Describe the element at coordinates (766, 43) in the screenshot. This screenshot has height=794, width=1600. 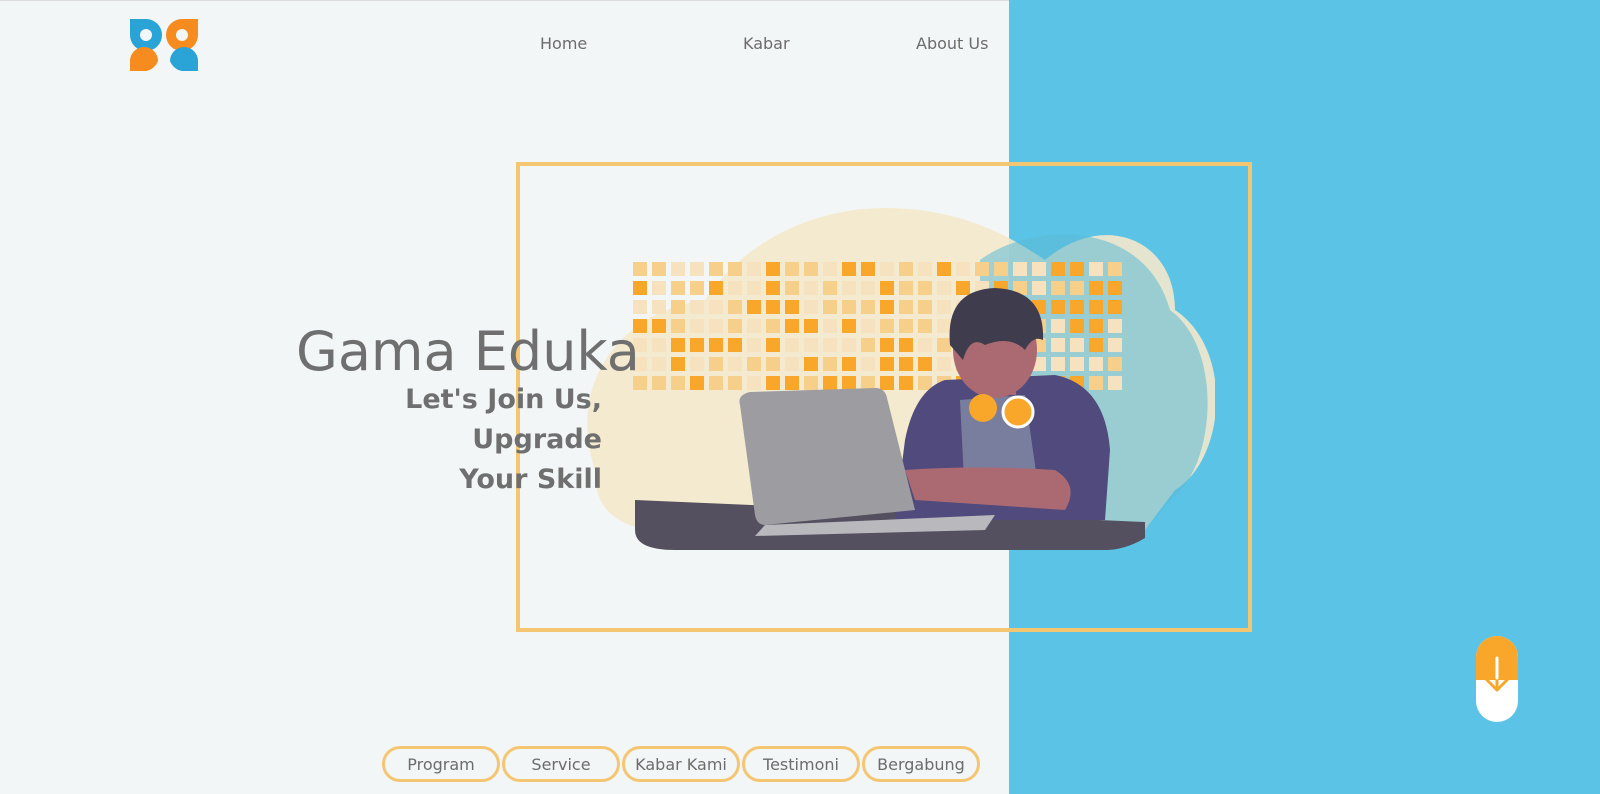
I see `nav-kabar: Kabar` at that location.